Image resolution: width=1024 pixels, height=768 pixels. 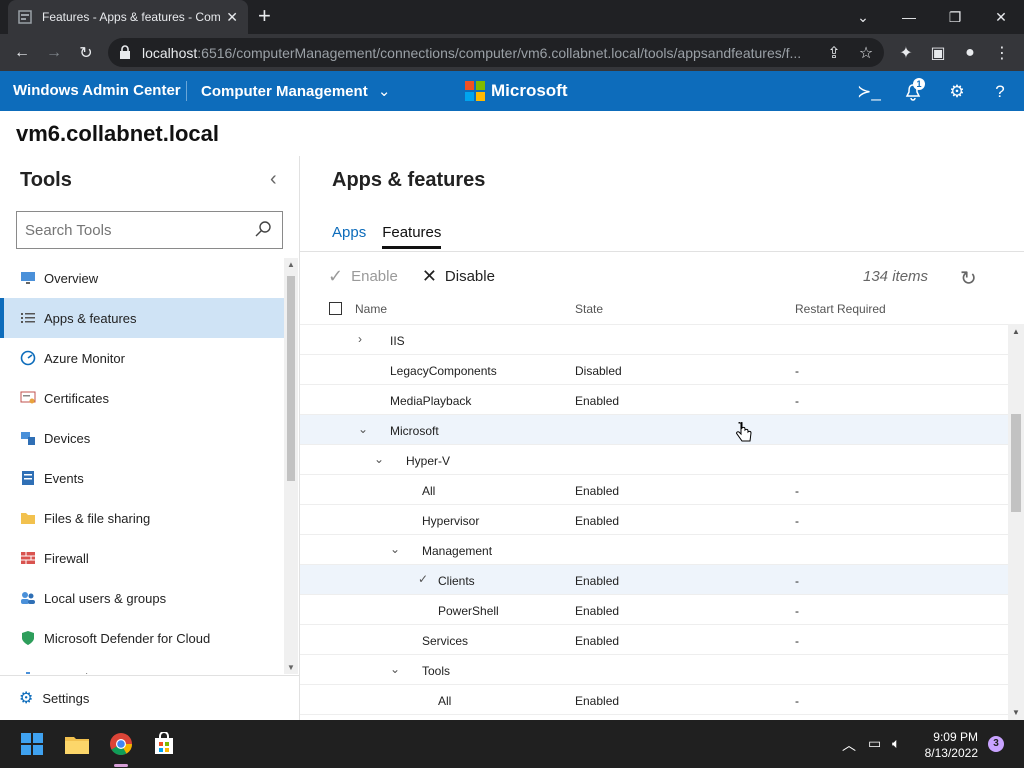 I want to click on tool-item-label: Apps & features, so click(x=90, y=318).